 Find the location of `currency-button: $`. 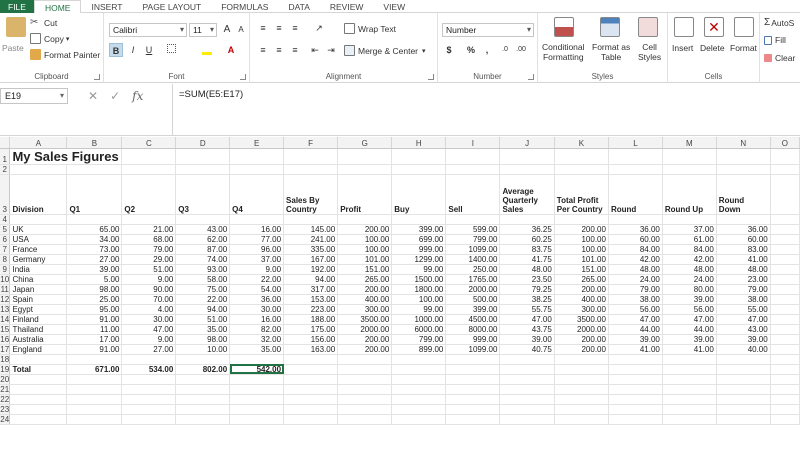

currency-button: $ is located at coordinates (449, 50).